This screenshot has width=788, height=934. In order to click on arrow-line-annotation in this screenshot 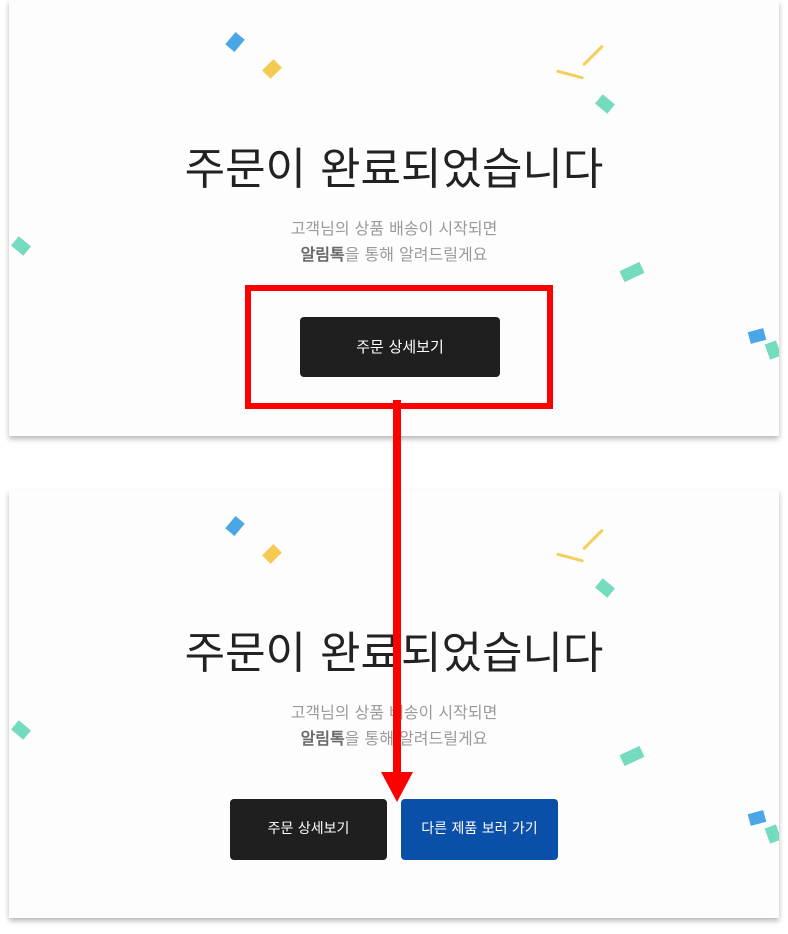, I will do `click(397, 588)`.